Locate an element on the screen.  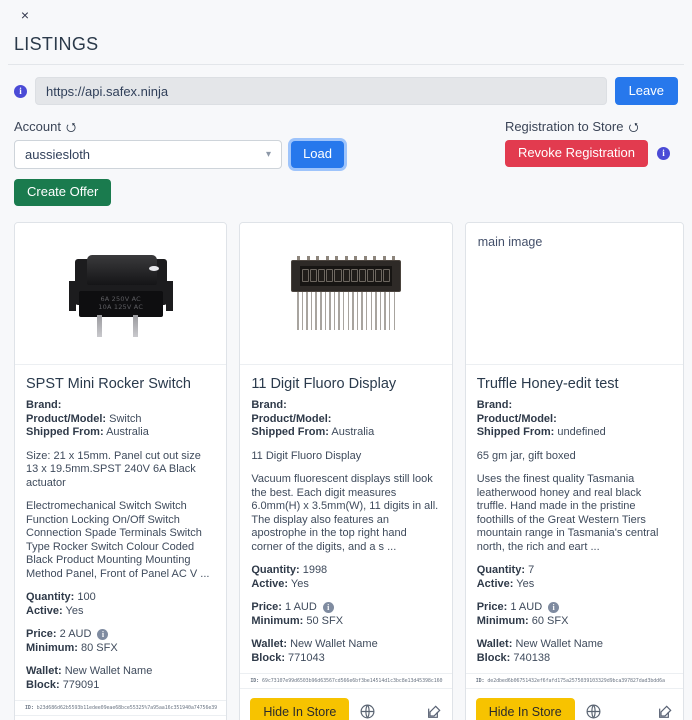
listing-minimum: Minimum: 80 SFX is located at coordinates (120, 649).